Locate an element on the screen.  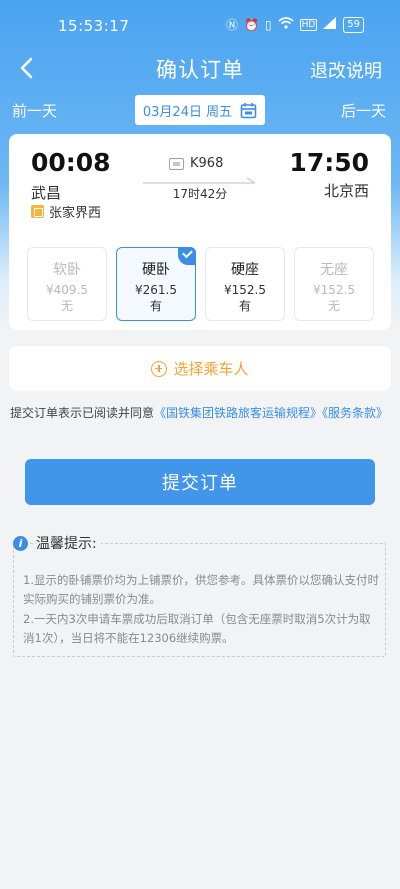
alarm-icon: ⏰ is located at coordinates (251, 24).